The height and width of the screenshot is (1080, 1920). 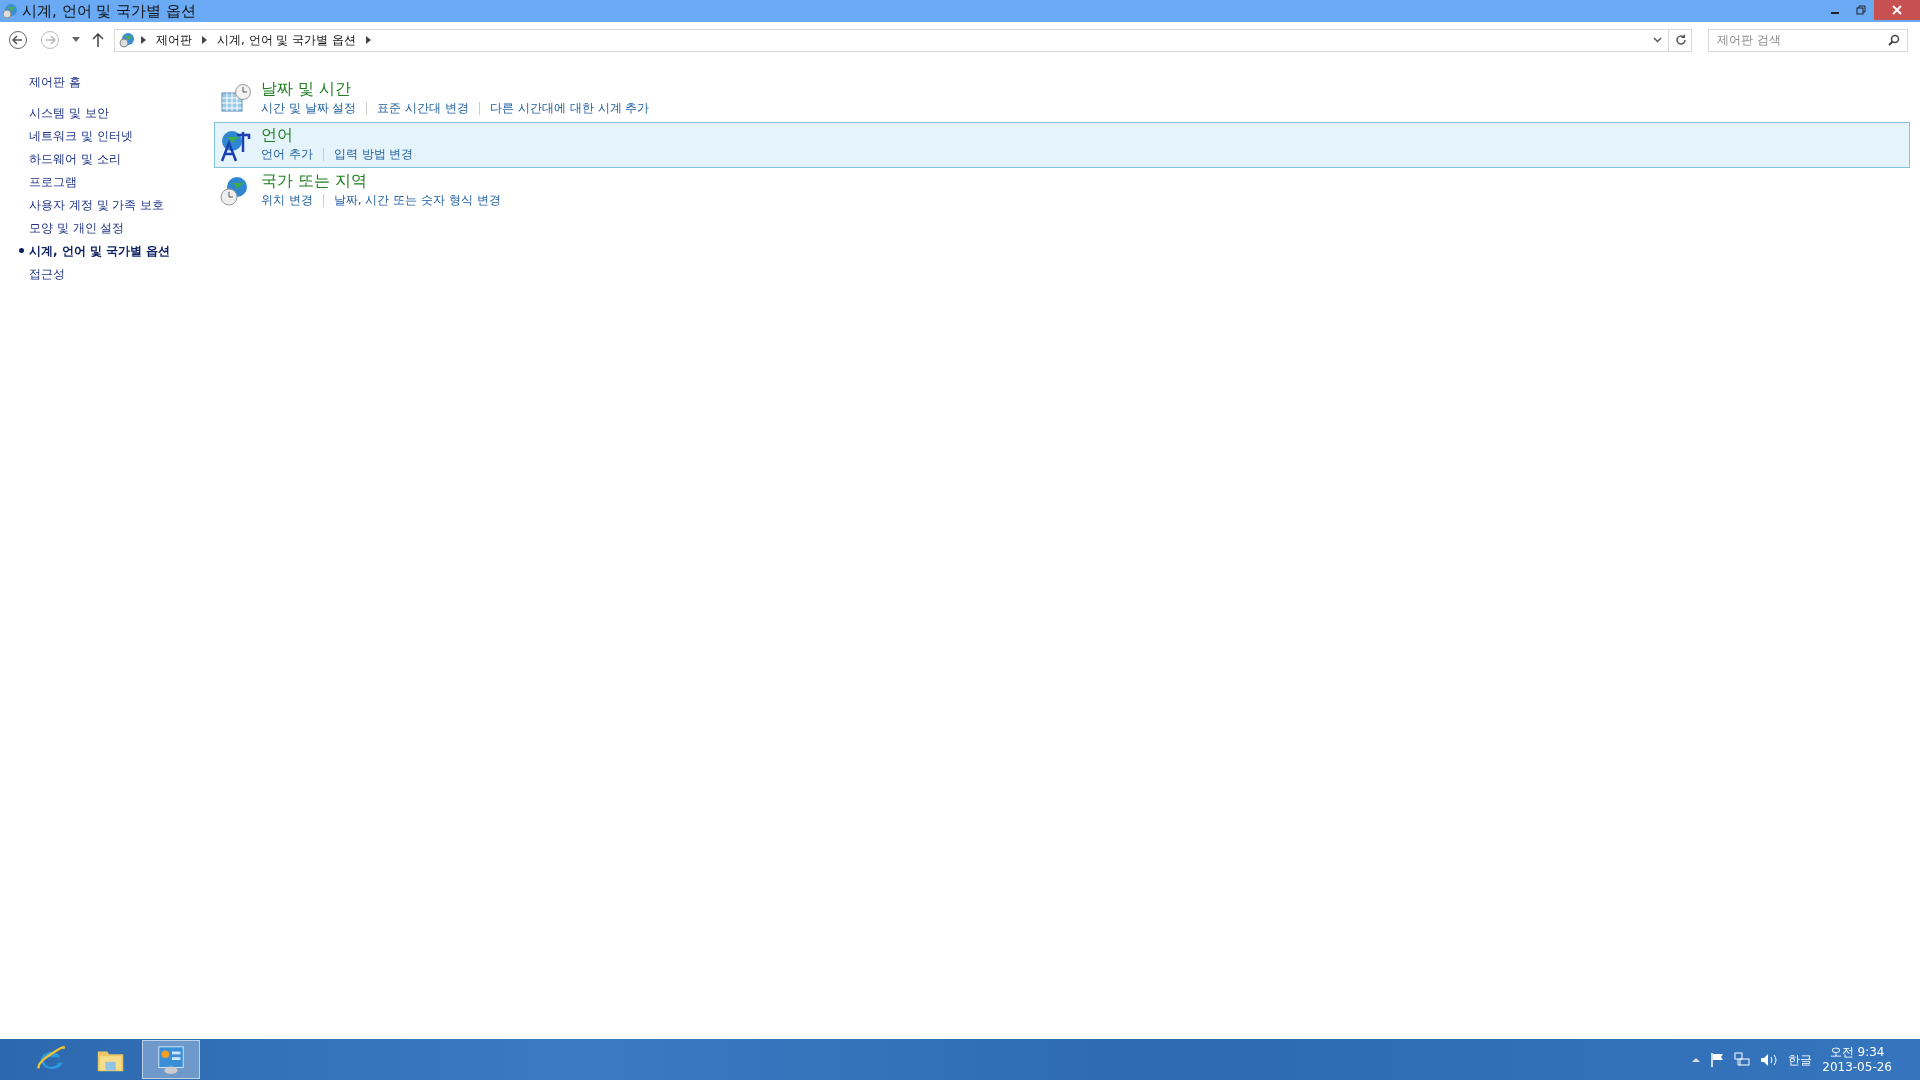 I want to click on sidebar-link: 프로그램, so click(x=53, y=181).